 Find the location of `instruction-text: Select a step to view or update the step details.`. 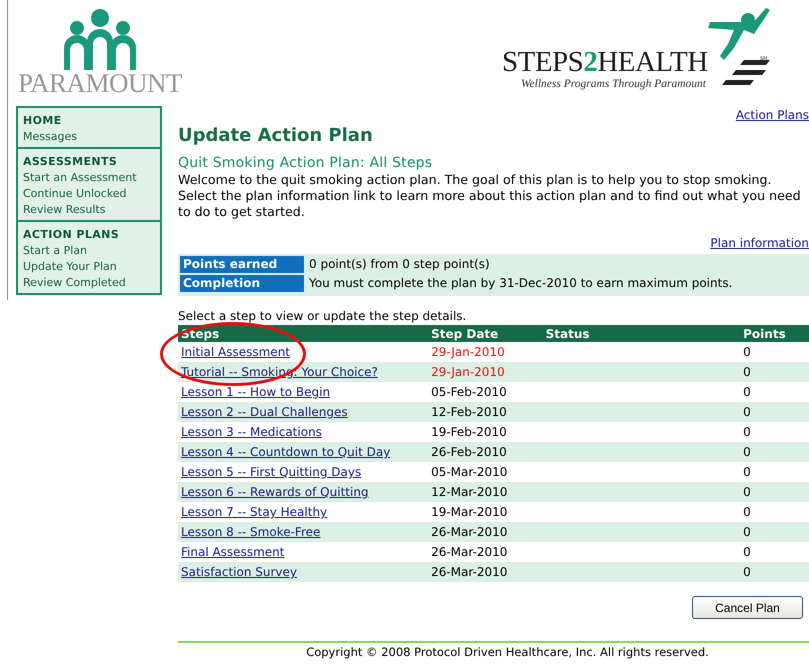

instruction-text: Select a step to view or update the step details. is located at coordinates (323, 316).